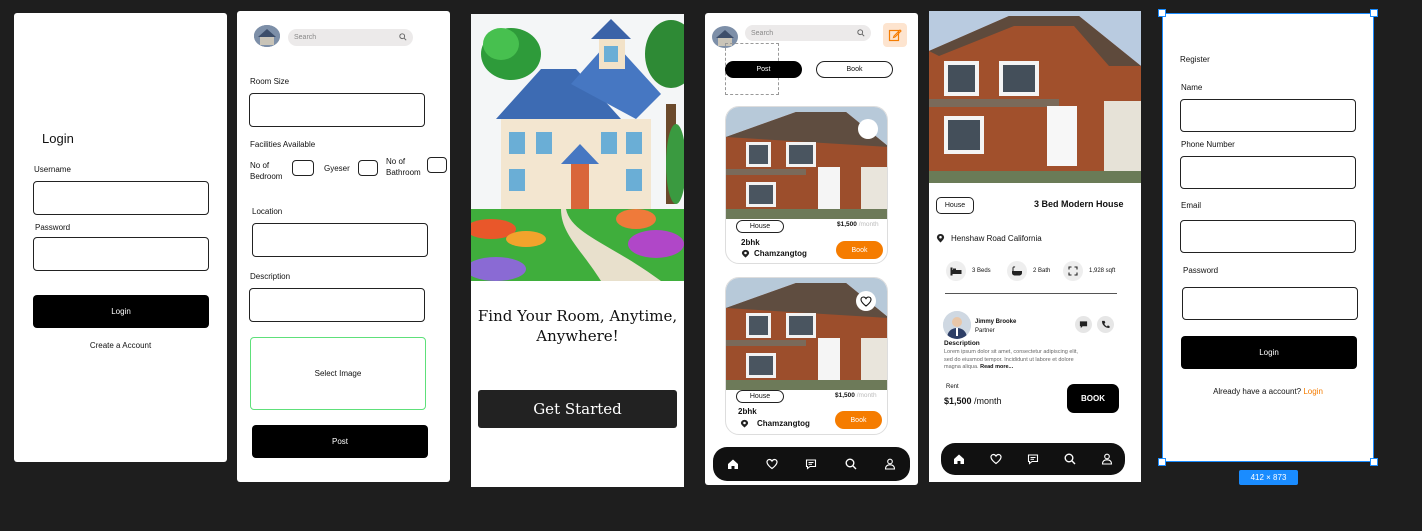 This screenshot has height=531, width=1422. Describe the element at coordinates (1093, 398) in the screenshot. I see `book-button: BOOK` at that location.